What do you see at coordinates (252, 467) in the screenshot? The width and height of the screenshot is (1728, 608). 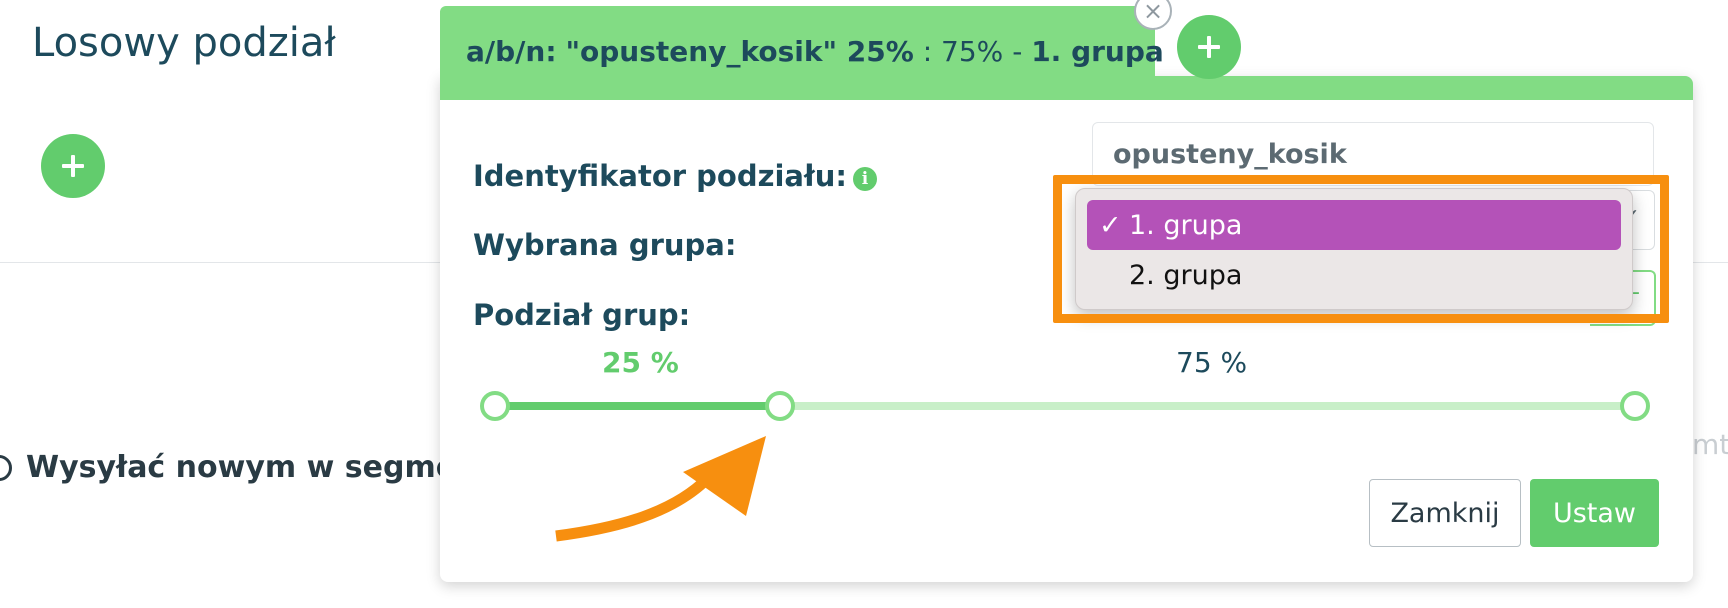 I see `segment-option-label: Wysyłać nowym w segmen` at bounding box center [252, 467].